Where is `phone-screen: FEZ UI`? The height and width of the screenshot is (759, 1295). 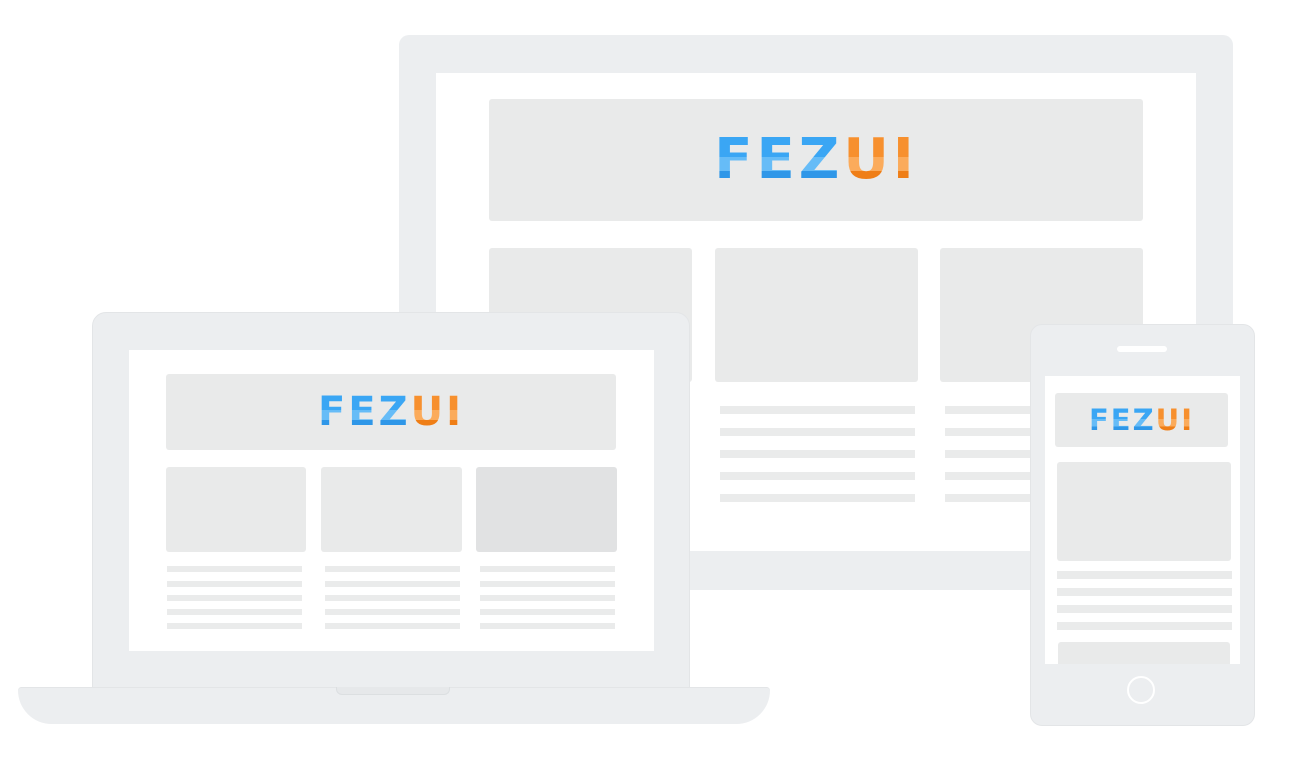 phone-screen: FEZ UI is located at coordinates (1142, 520).